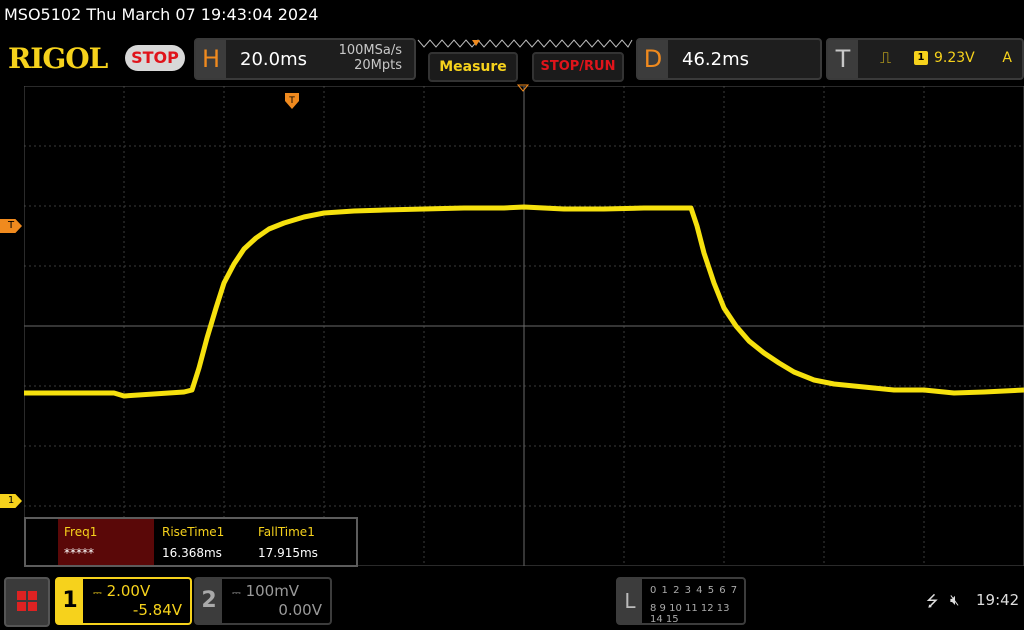 This screenshot has height=630, width=1024. Describe the element at coordinates (288, 553) in the screenshot. I see `measurement-value: 17.915ms` at that location.